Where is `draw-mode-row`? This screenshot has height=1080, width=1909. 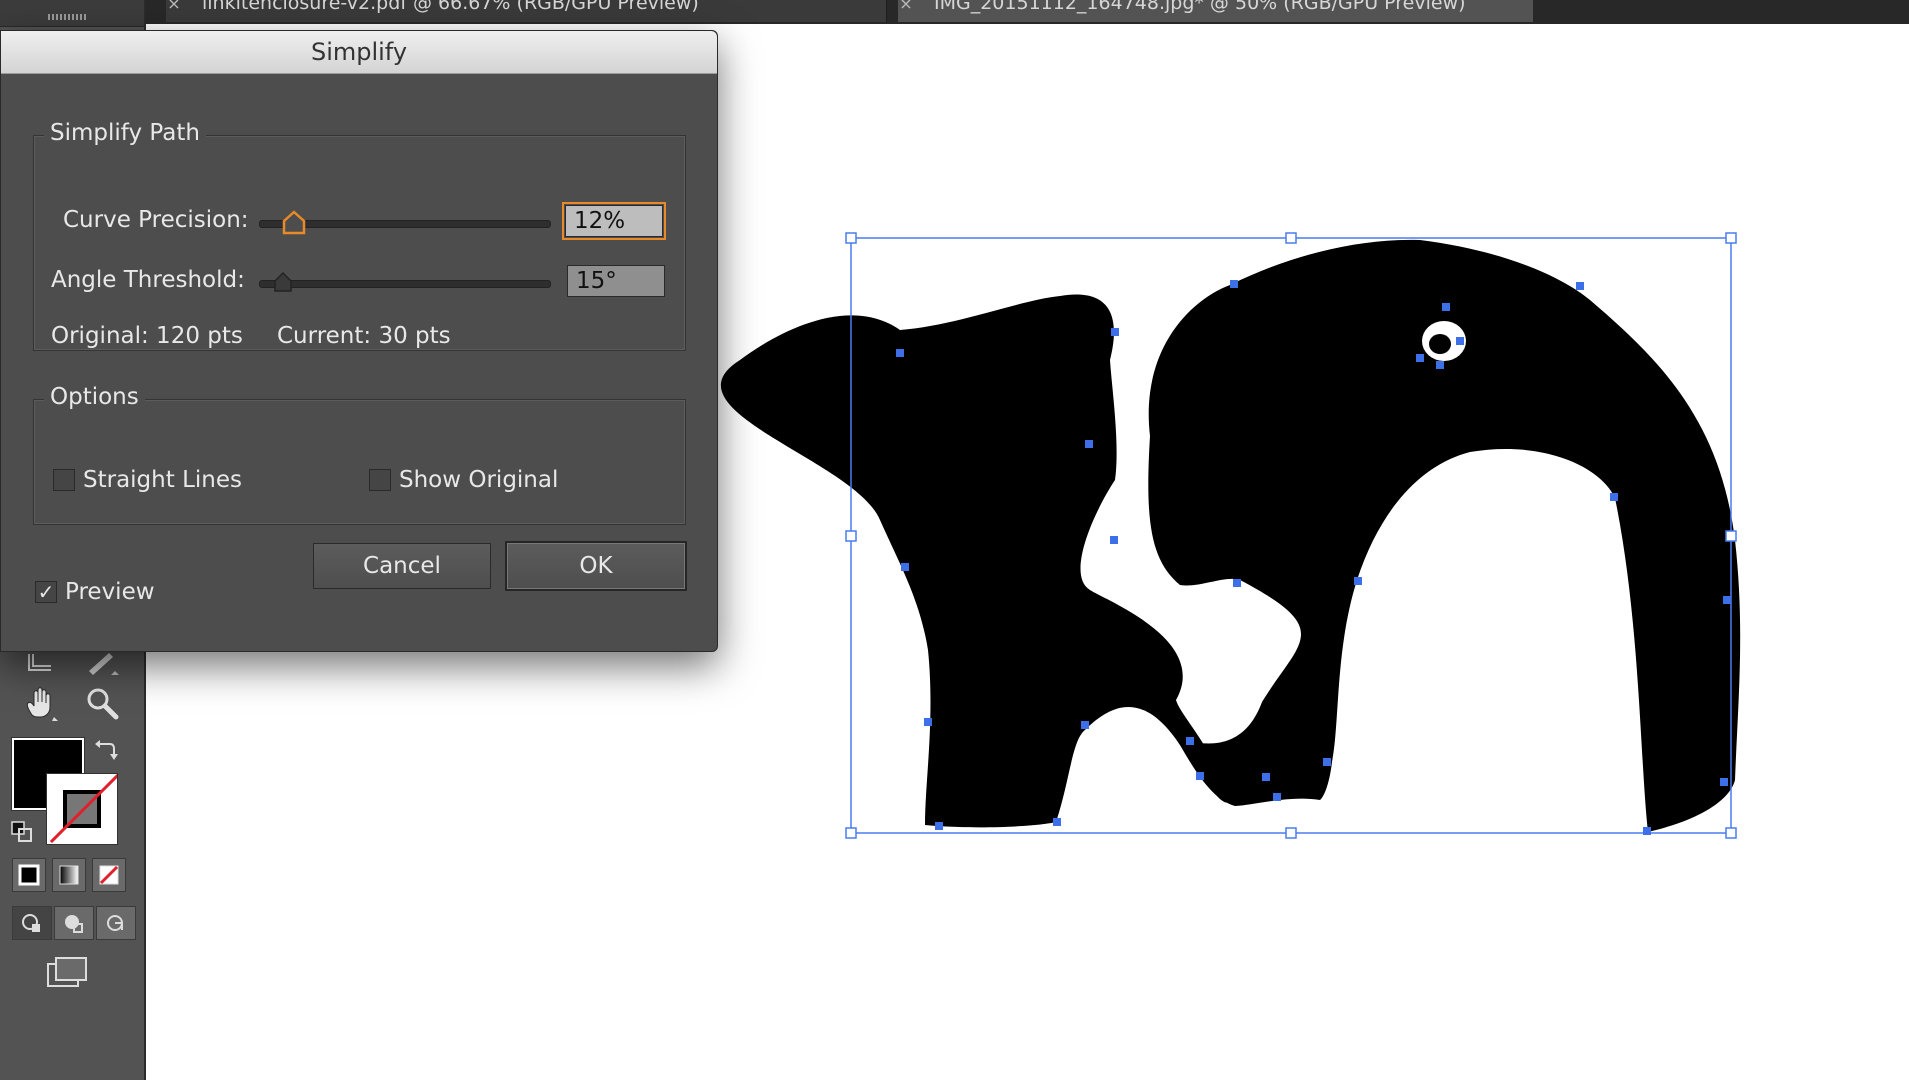 draw-mode-row is located at coordinates (74, 923).